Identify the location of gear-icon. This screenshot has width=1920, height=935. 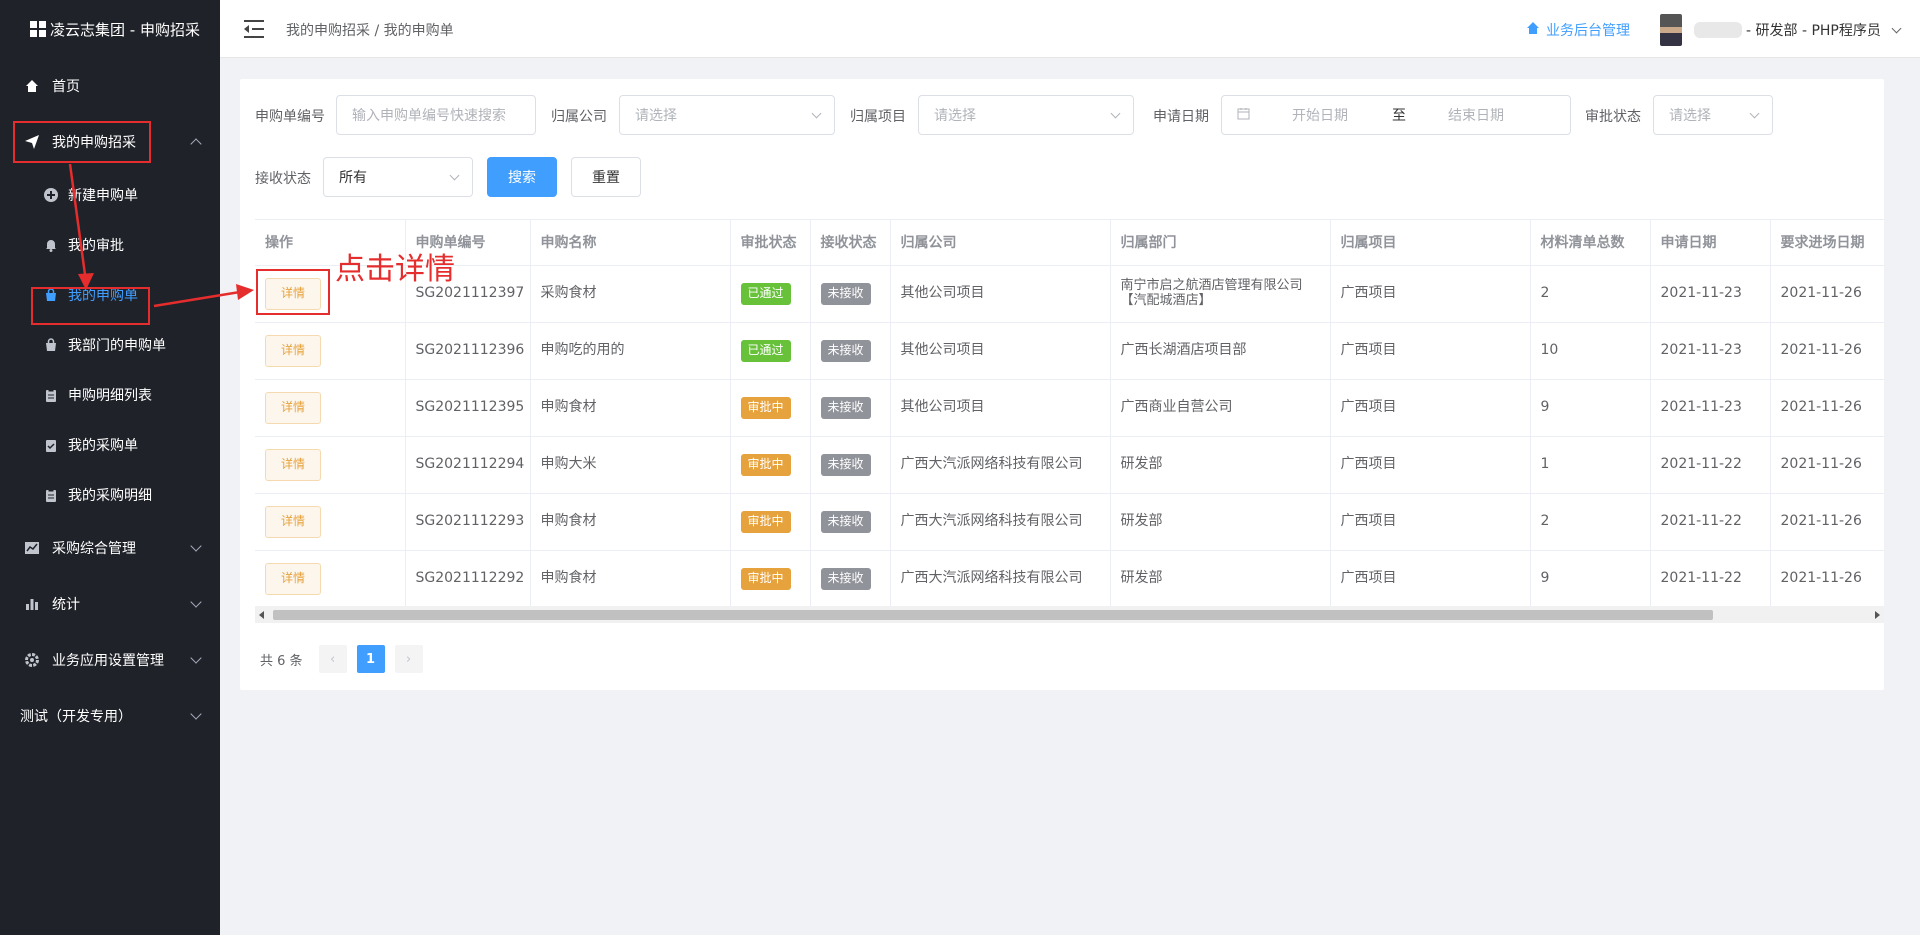
(32, 660).